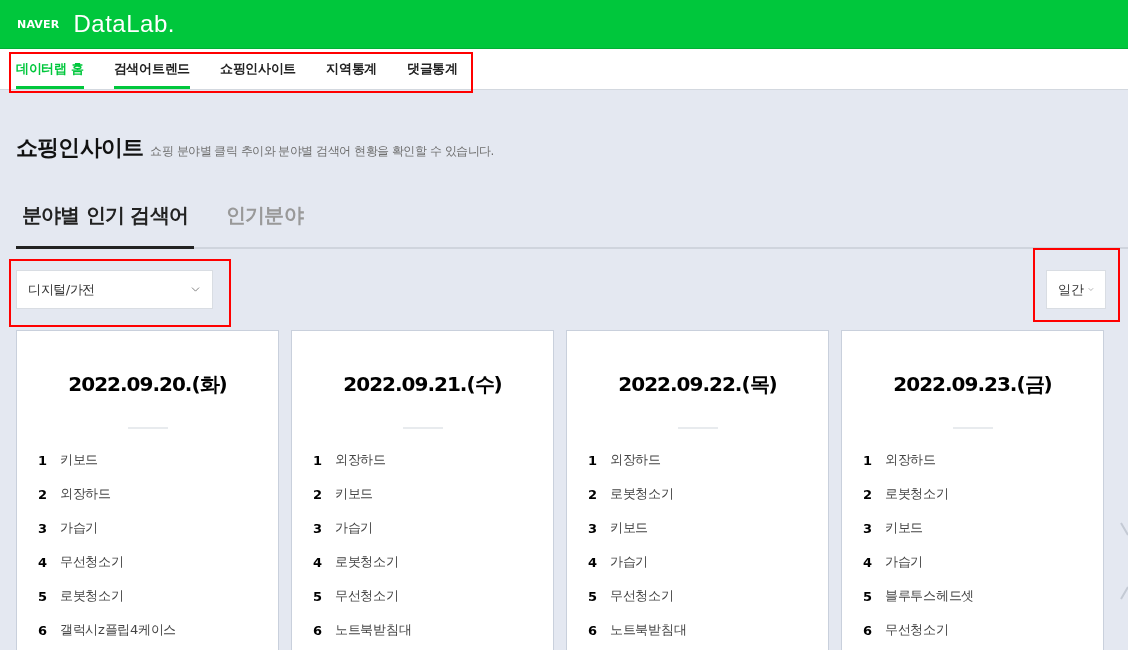  Describe the element at coordinates (80, 148) in the screenshot. I see `page-title: 쇼핑인사이트` at that location.